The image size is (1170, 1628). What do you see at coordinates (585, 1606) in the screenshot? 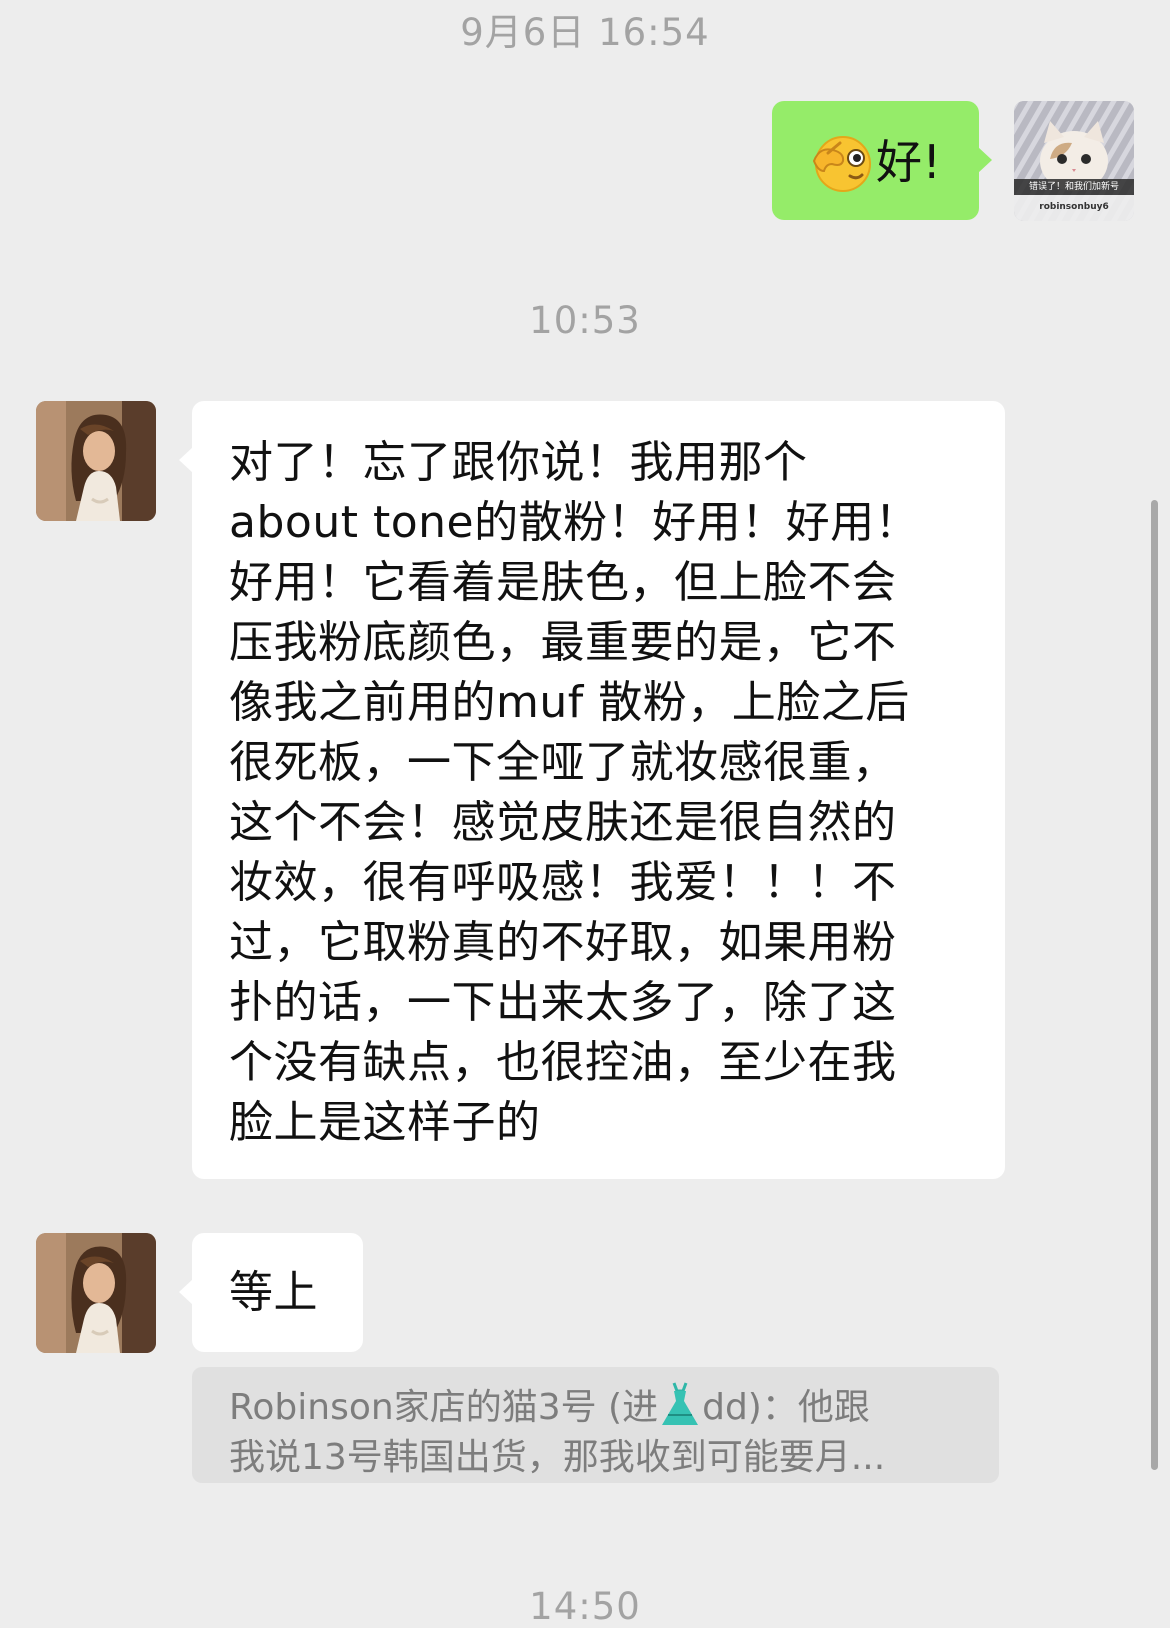
I see `timestamp: 14:50` at bounding box center [585, 1606].